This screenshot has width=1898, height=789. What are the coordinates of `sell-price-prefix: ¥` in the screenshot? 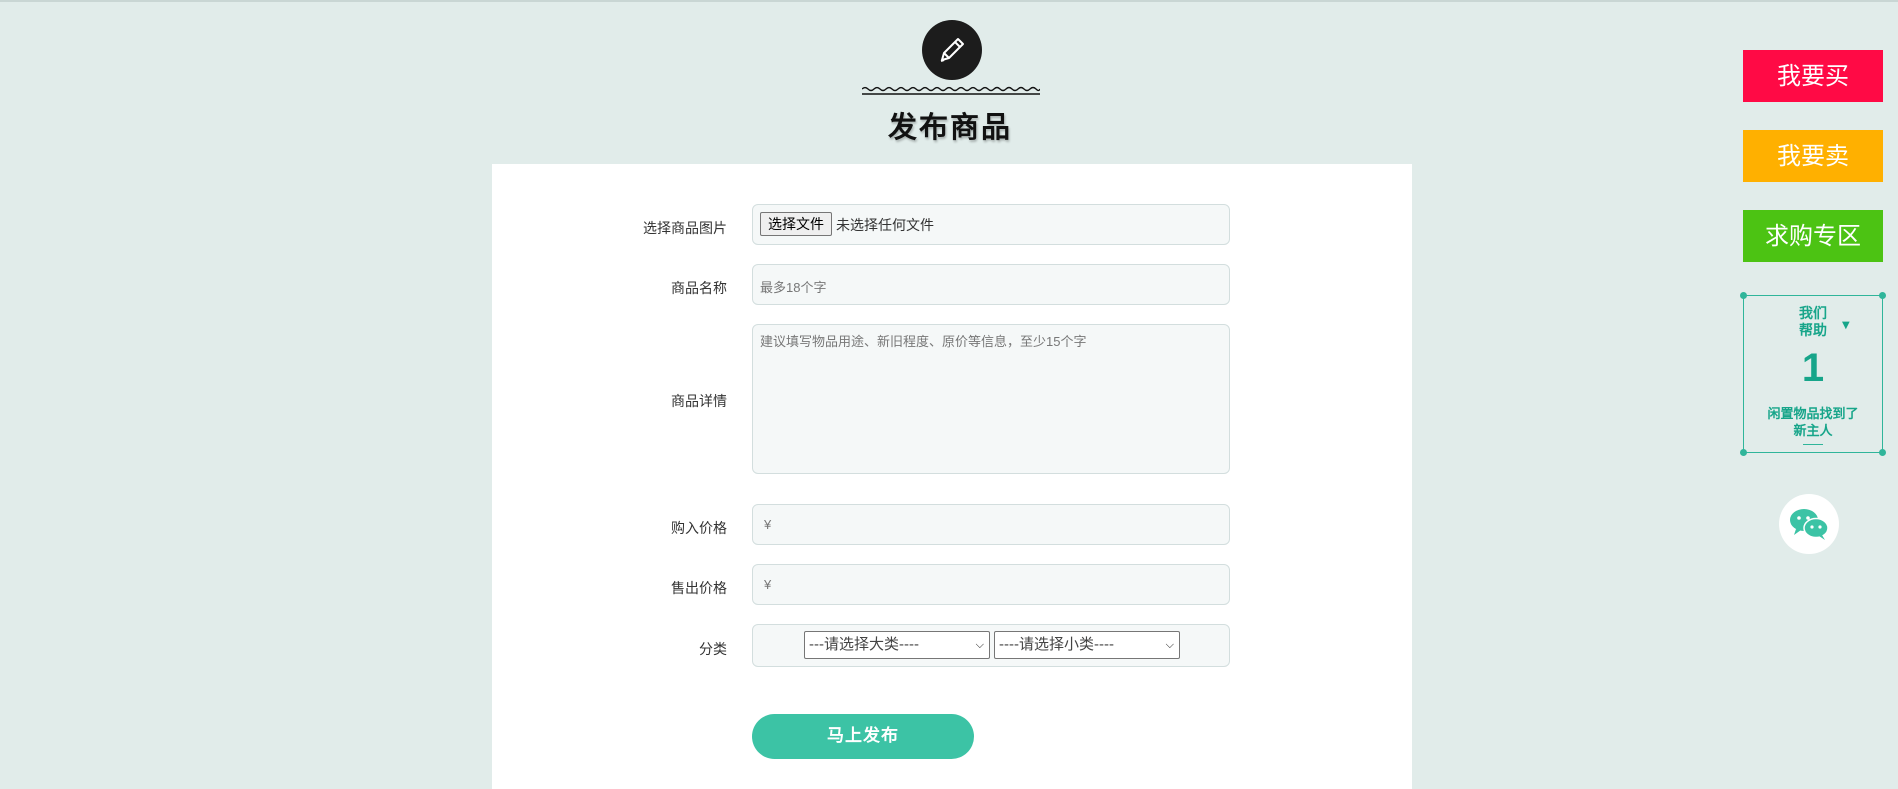 It's located at (768, 584).